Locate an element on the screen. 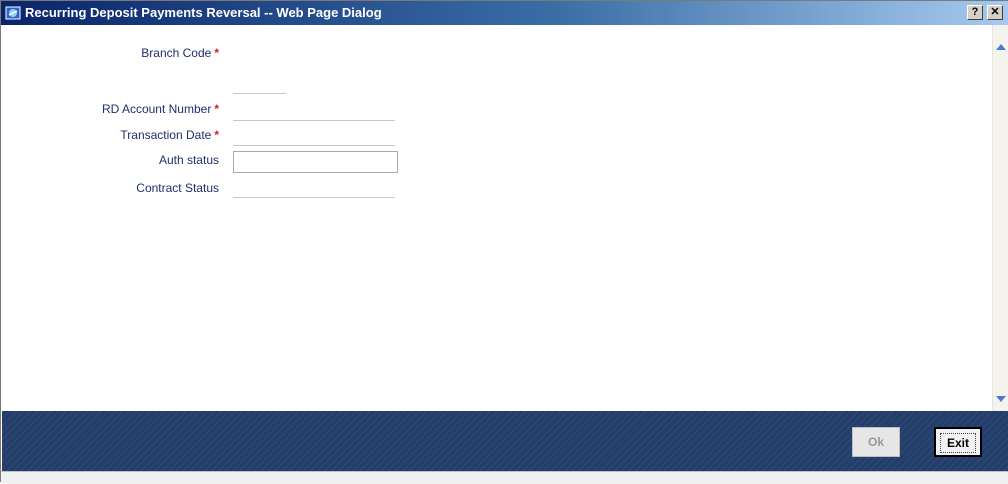  exit-button: Exit is located at coordinates (958, 442).